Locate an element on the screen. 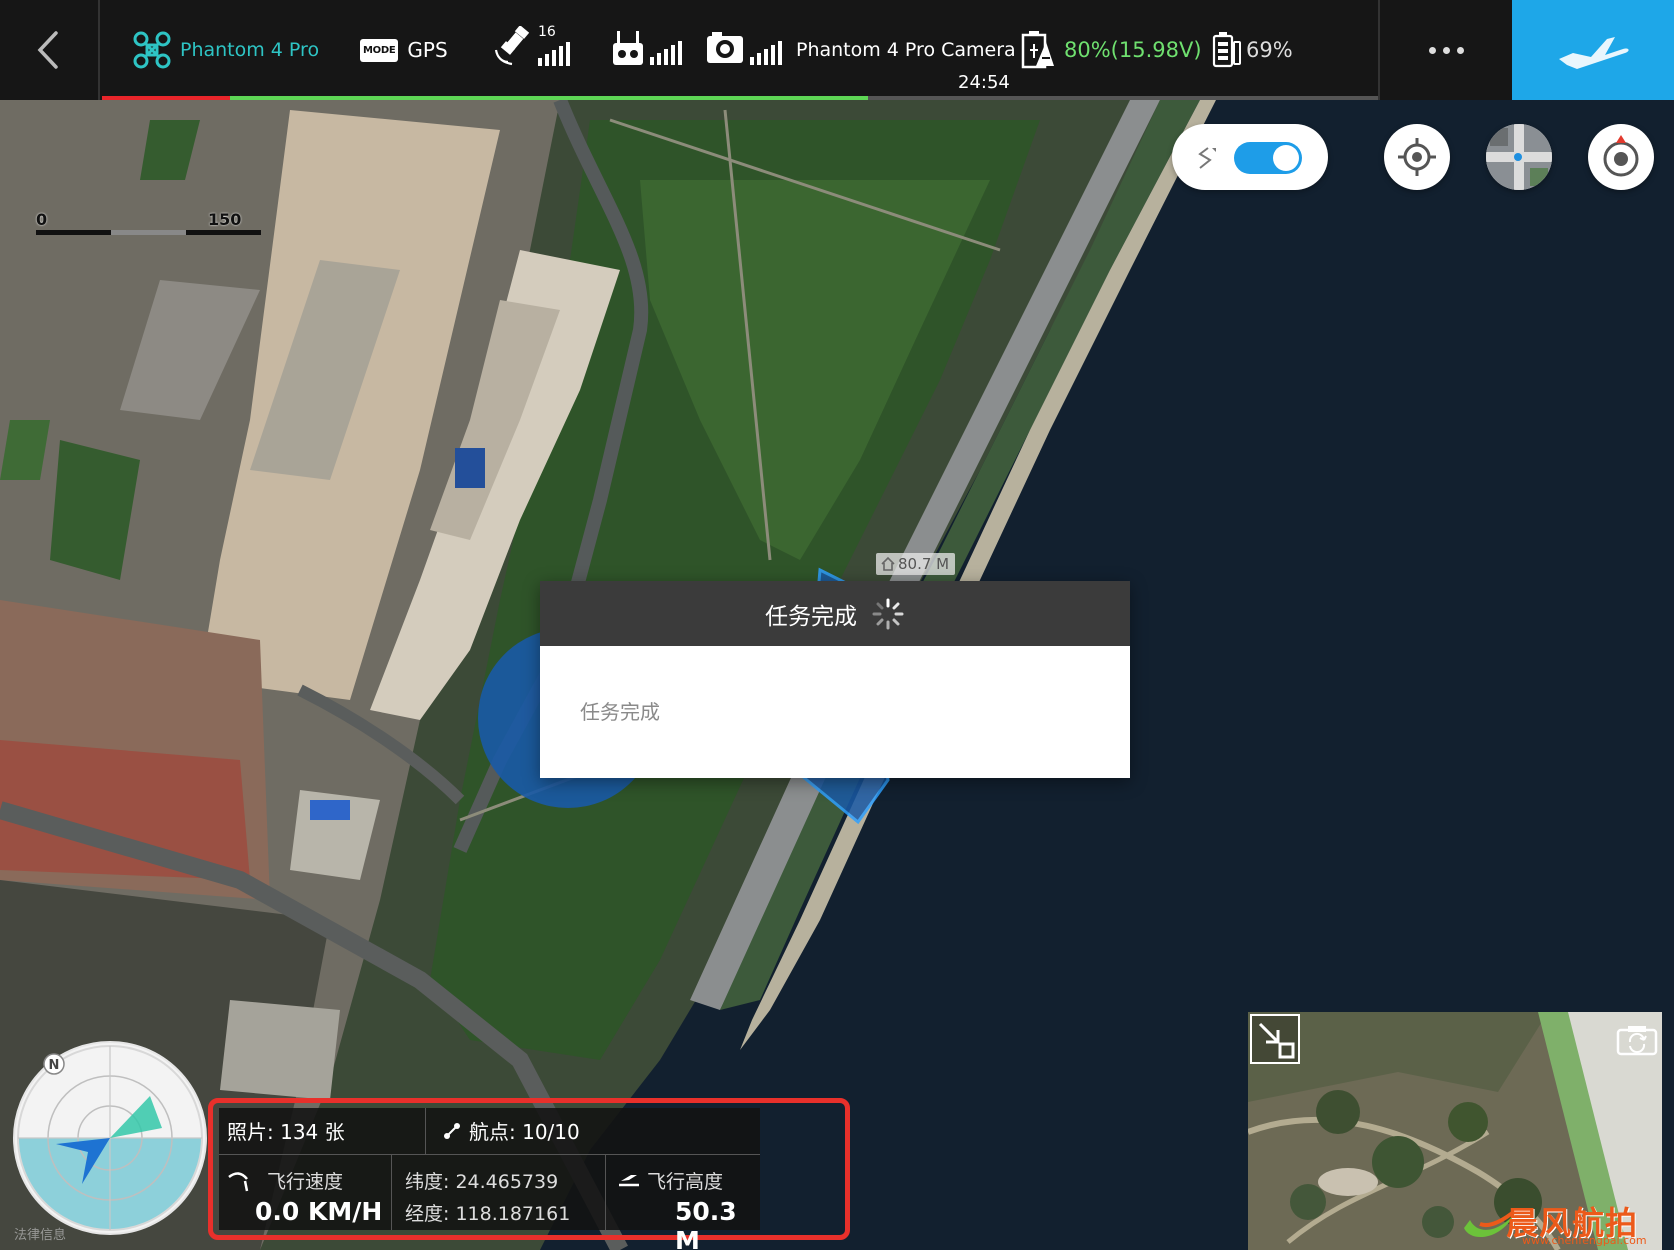 This screenshot has width=1674, height=1250. device-battery-level: 69% is located at coordinates (1269, 50).